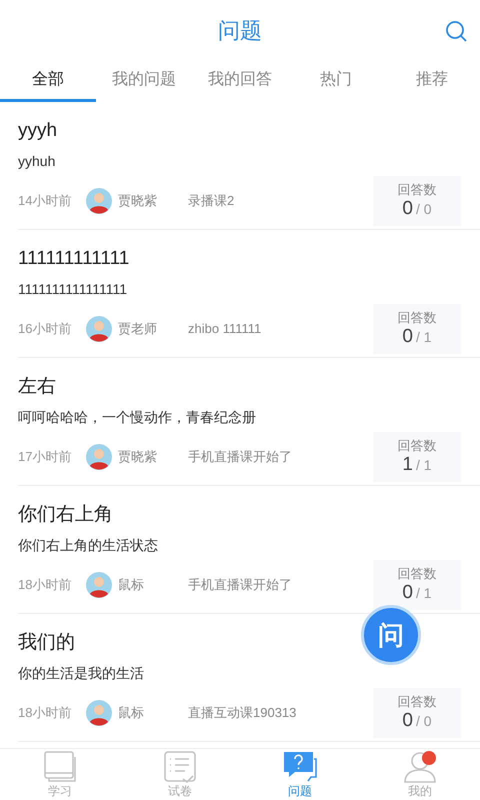 This screenshot has height=800, width=480. I want to click on tab: 全部, so click(48, 81).